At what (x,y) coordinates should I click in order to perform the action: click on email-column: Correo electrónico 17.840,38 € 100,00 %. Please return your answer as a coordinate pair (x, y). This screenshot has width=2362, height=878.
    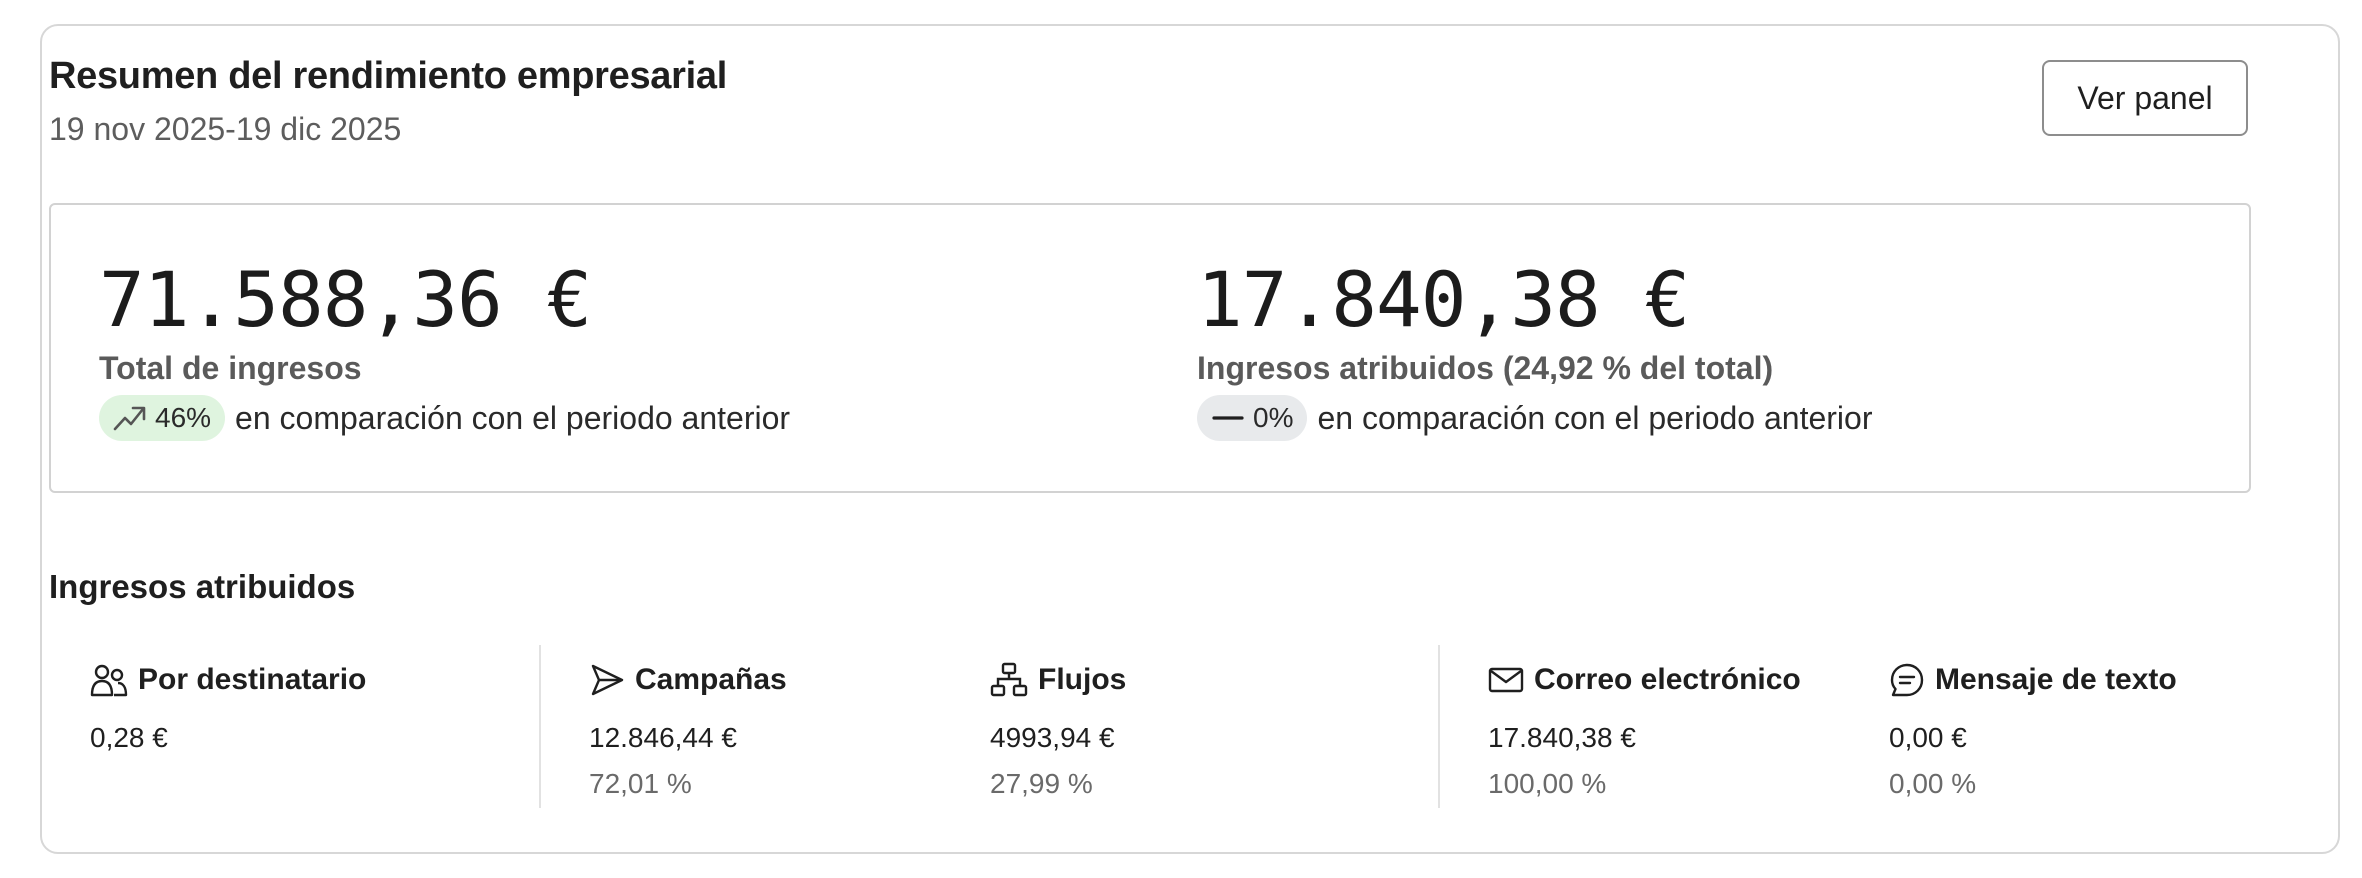
    Looking at the image, I should click on (1644, 730).